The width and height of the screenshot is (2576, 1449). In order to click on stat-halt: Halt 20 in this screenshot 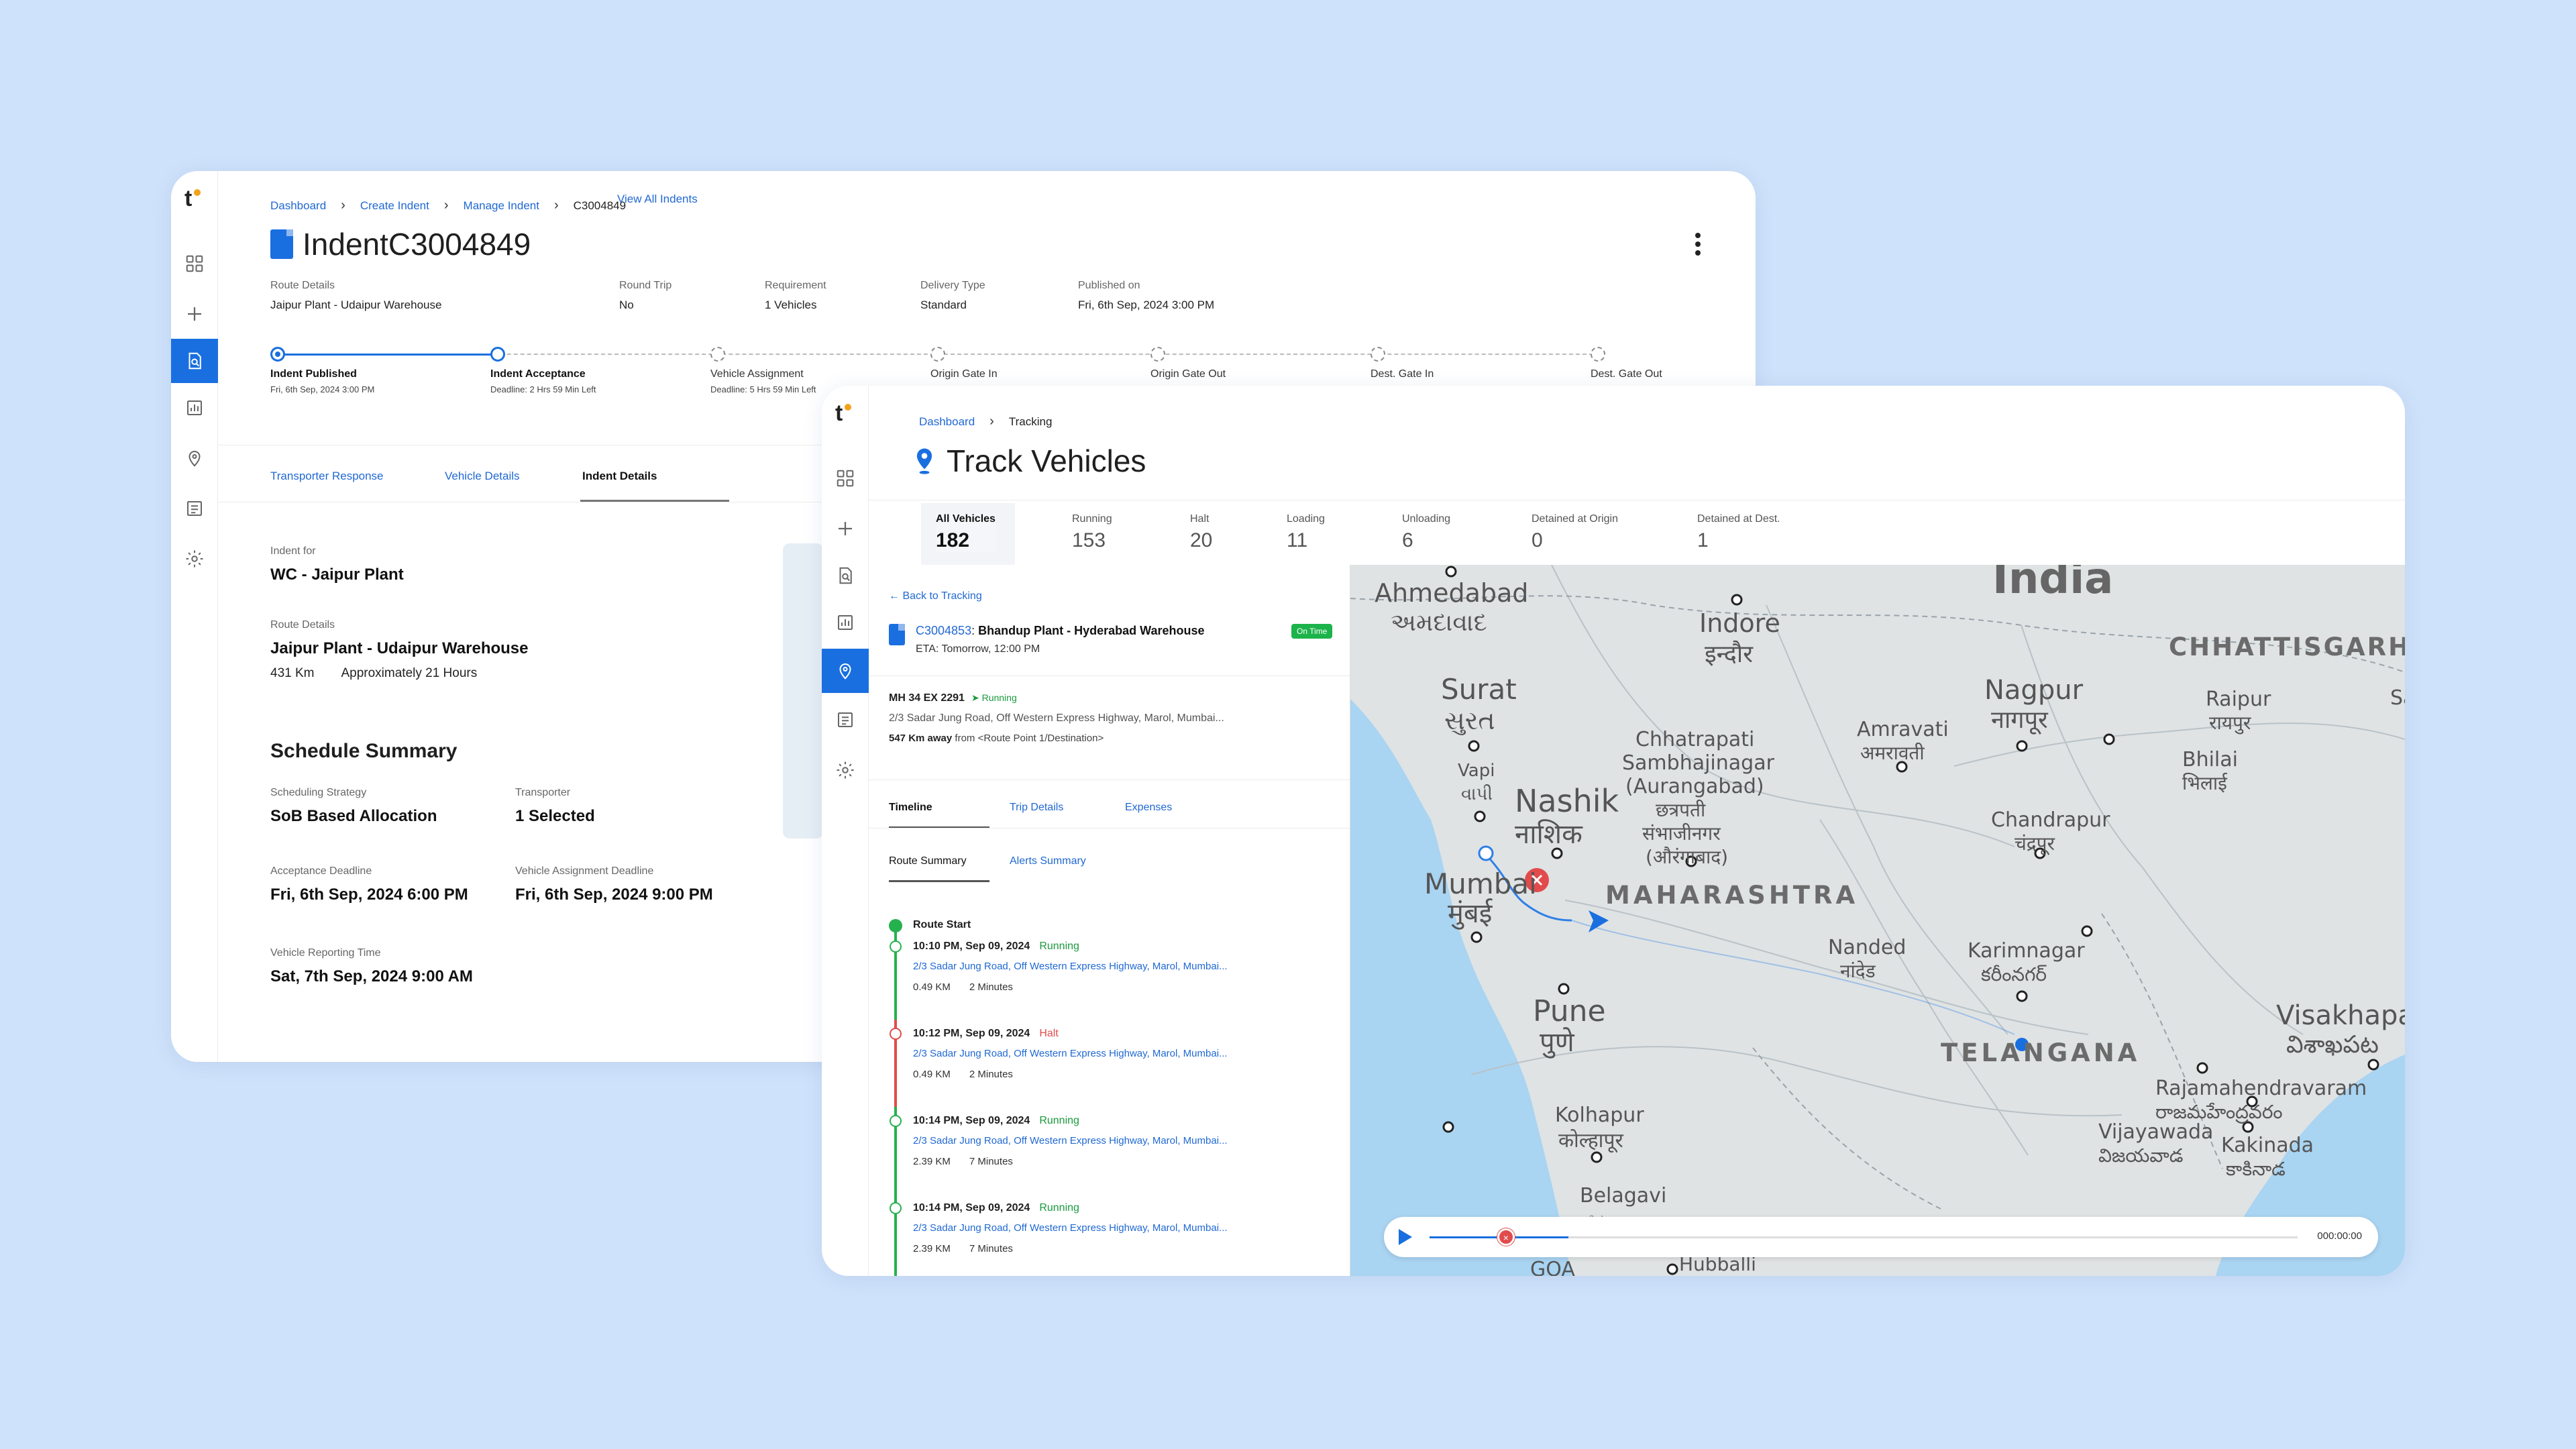, I will do `click(1201, 532)`.